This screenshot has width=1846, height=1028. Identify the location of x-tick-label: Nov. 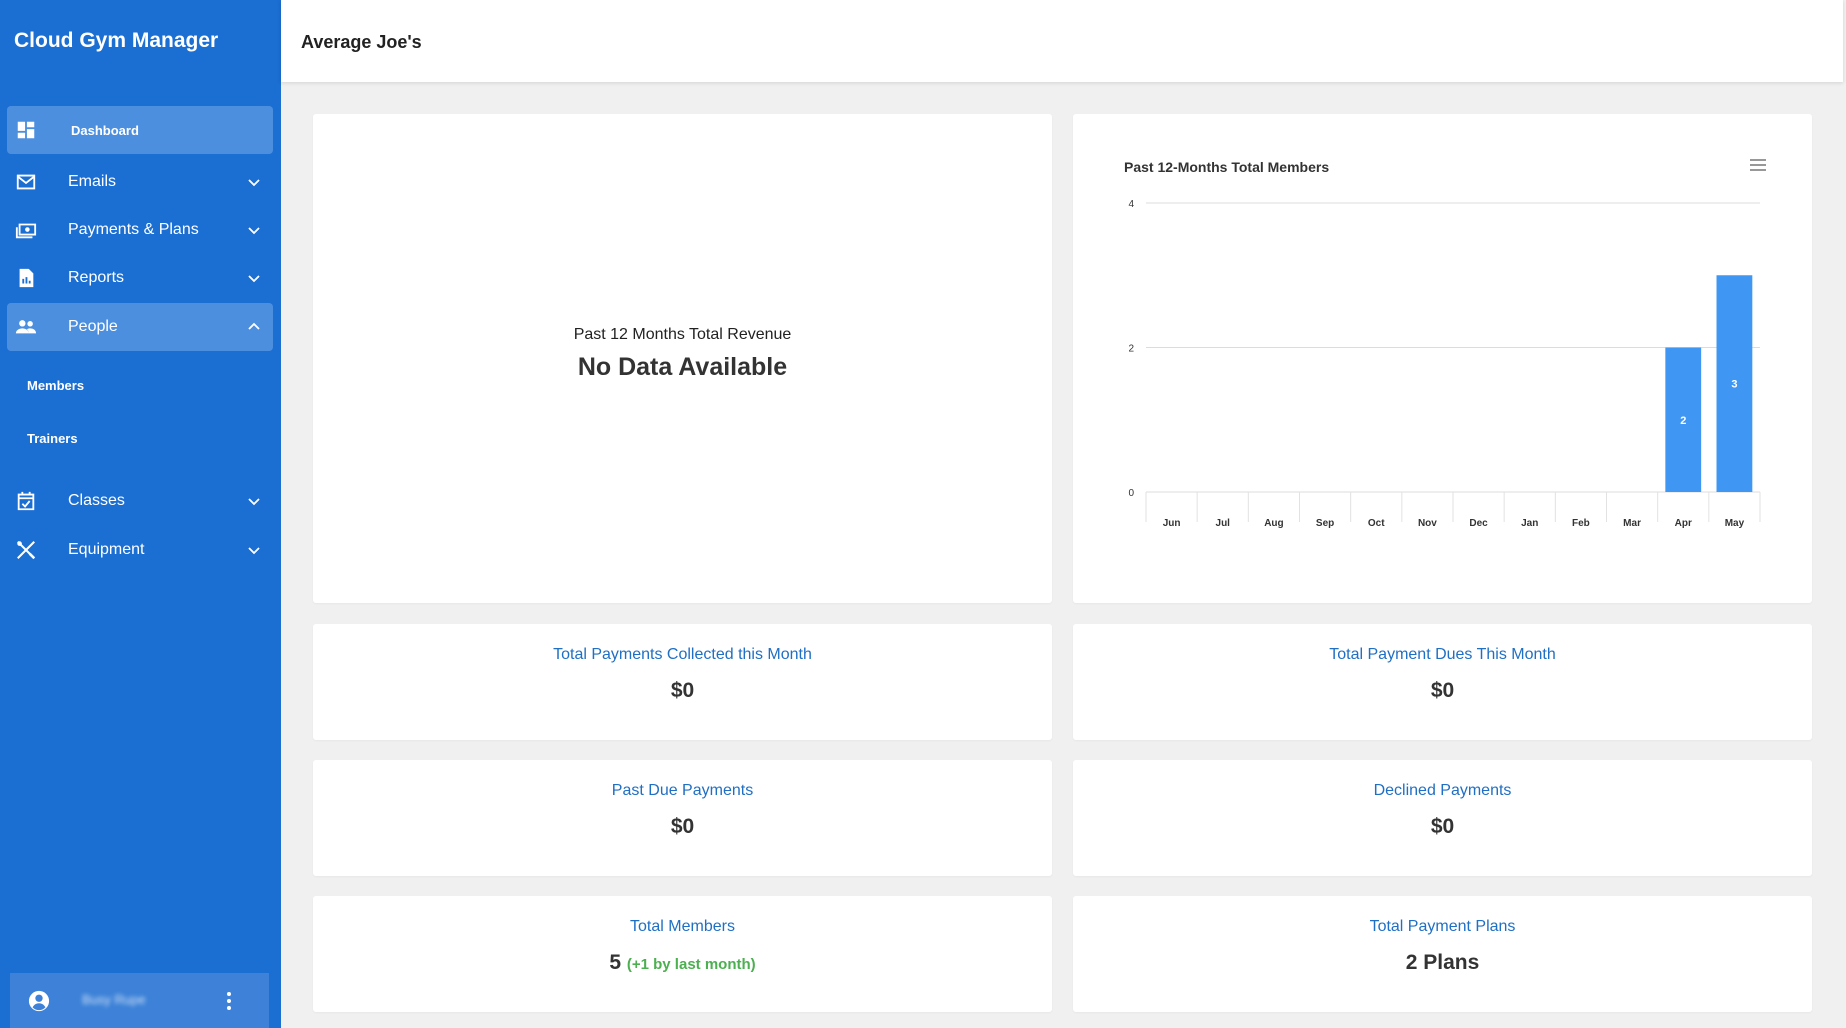
(1427, 523).